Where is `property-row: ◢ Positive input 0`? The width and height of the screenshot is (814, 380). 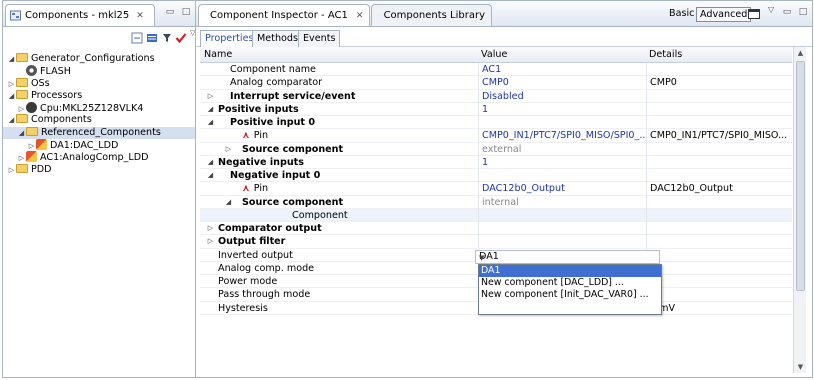 property-row: ◢ Positive input 0 is located at coordinates (496, 123).